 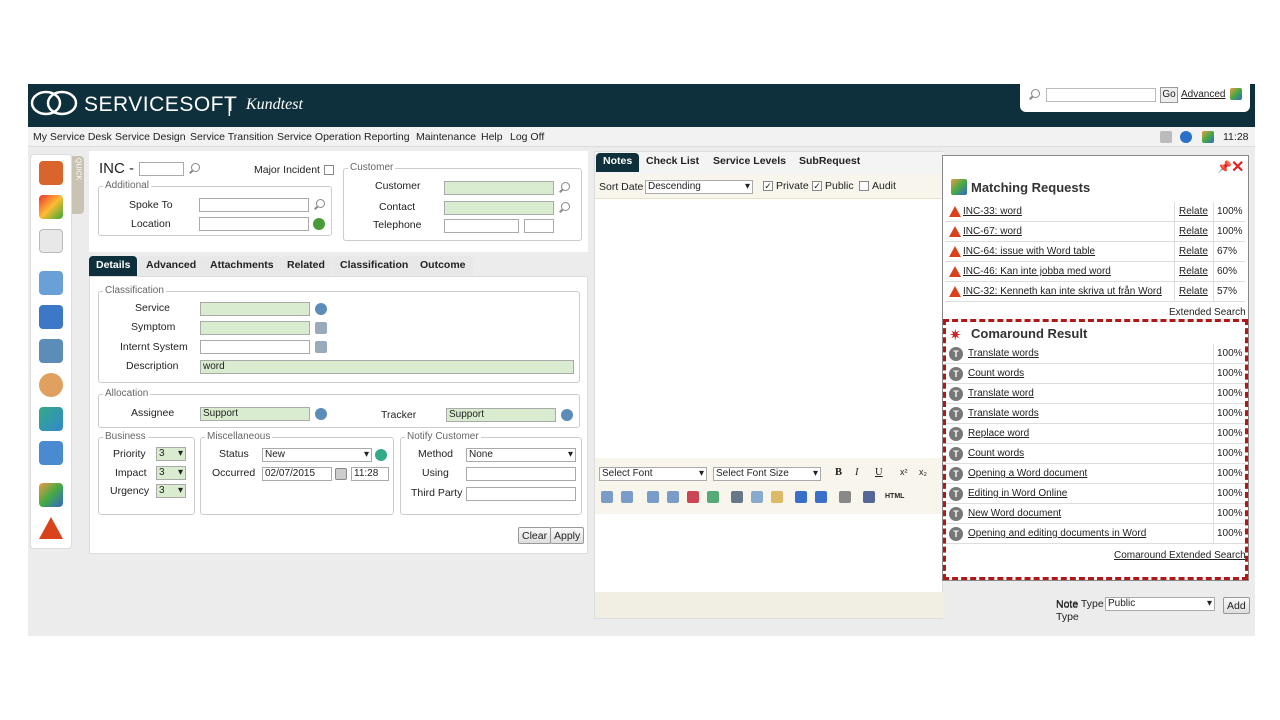 I want to click on unordered-list-icon, so click(x=627, y=497).